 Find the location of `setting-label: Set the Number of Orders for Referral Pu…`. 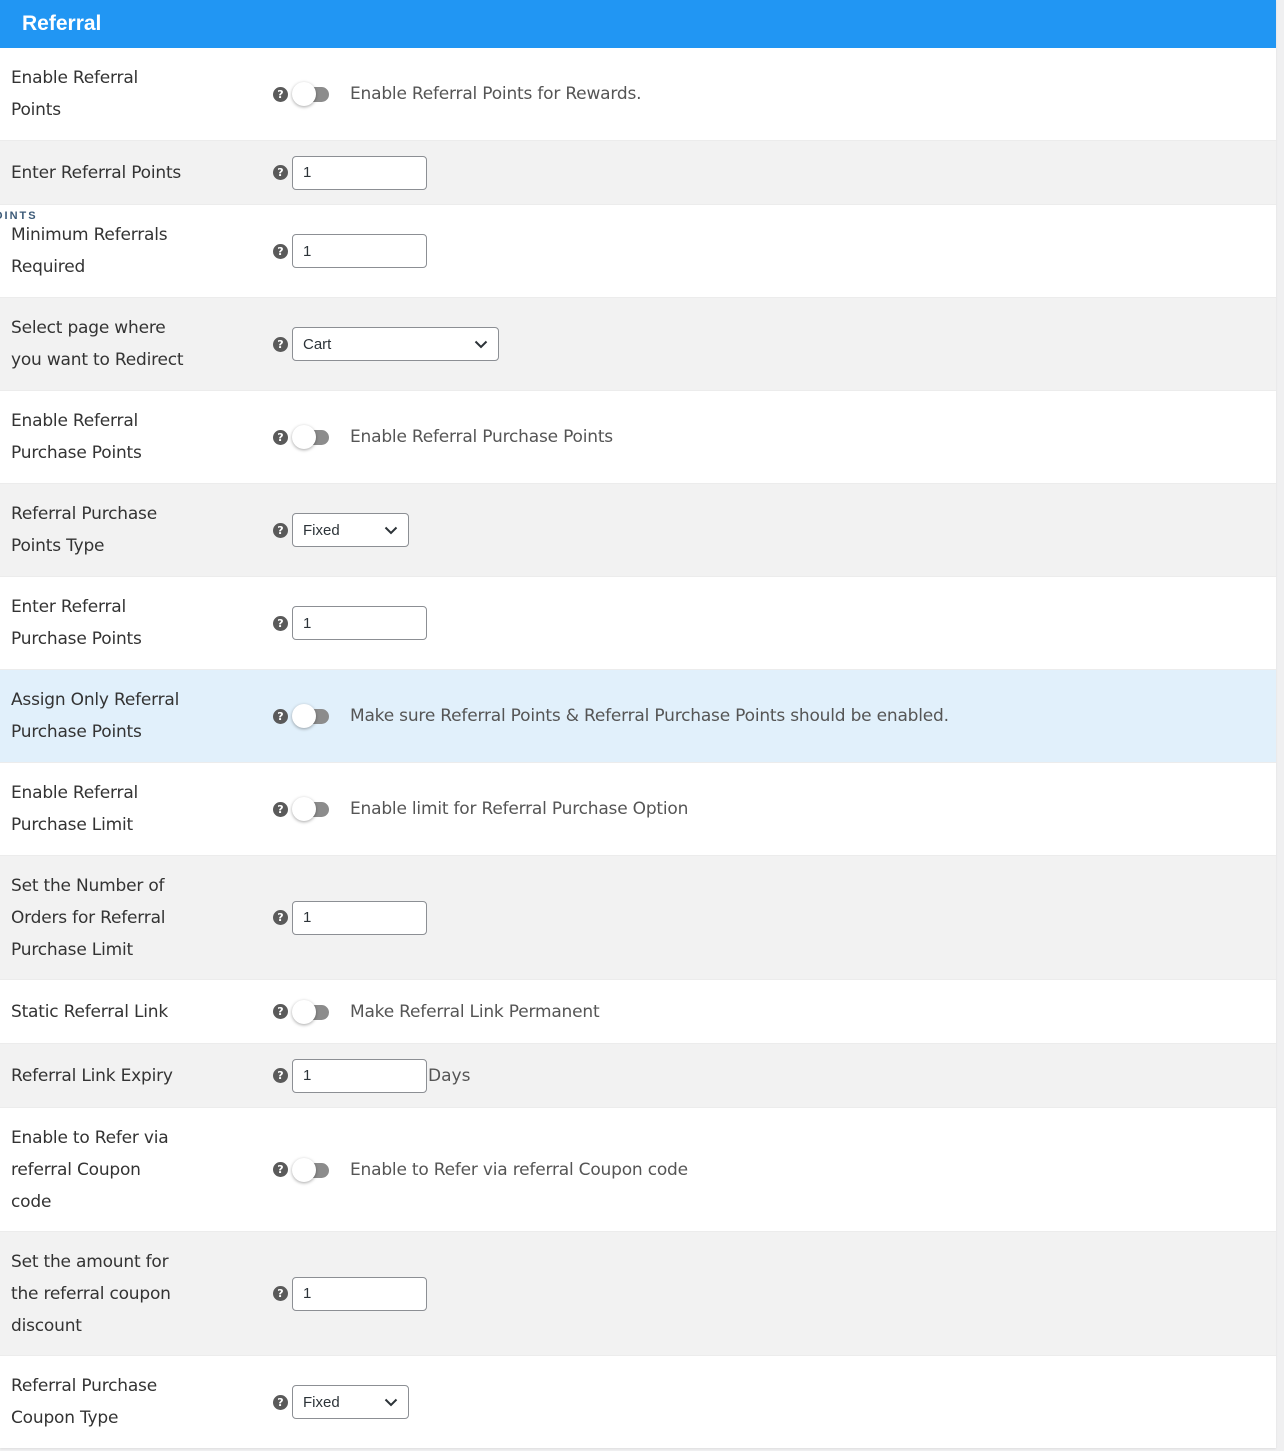

setting-label: Set the Number of Orders for Referral Pu… is located at coordinates (88, 917).